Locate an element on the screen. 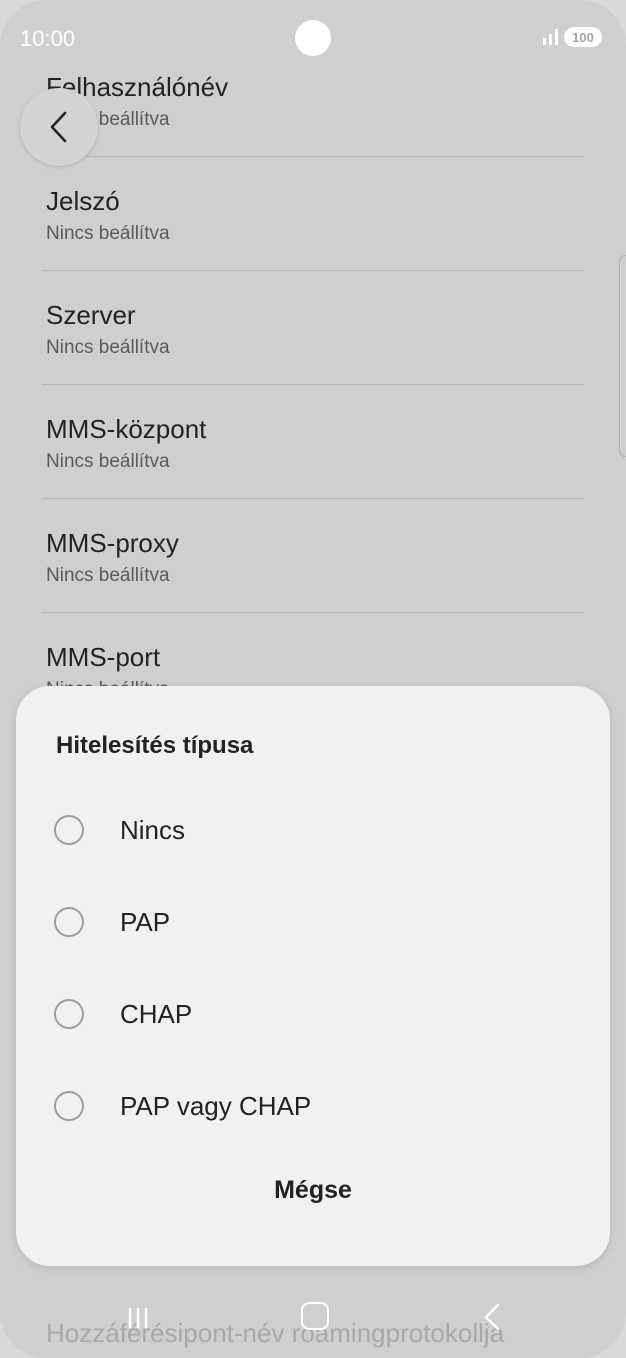 The image size is (626, 1358). option-label: Nincs is located at coordinates (153, 829).